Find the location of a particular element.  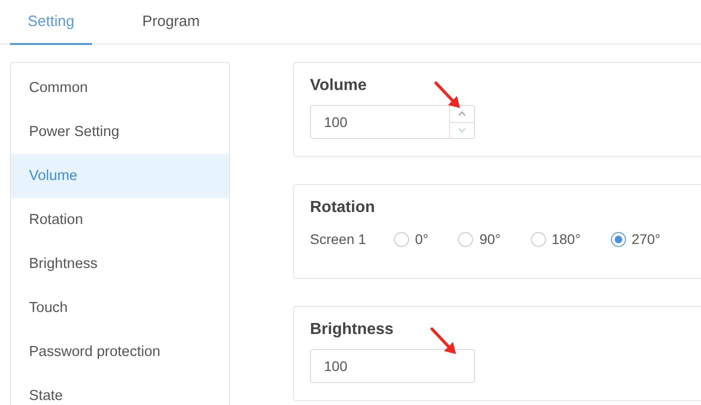

section-title: Brightness is located at coordinates (352, 330).